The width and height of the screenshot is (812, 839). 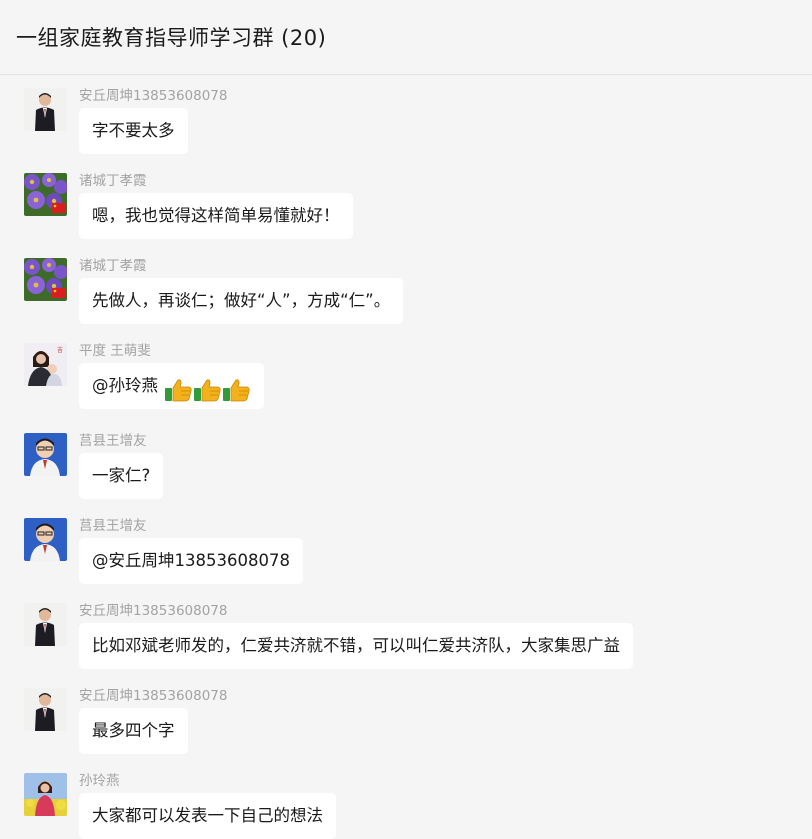 I want to click on message-bubble: 字不要太多, so click(x=133, y=131).